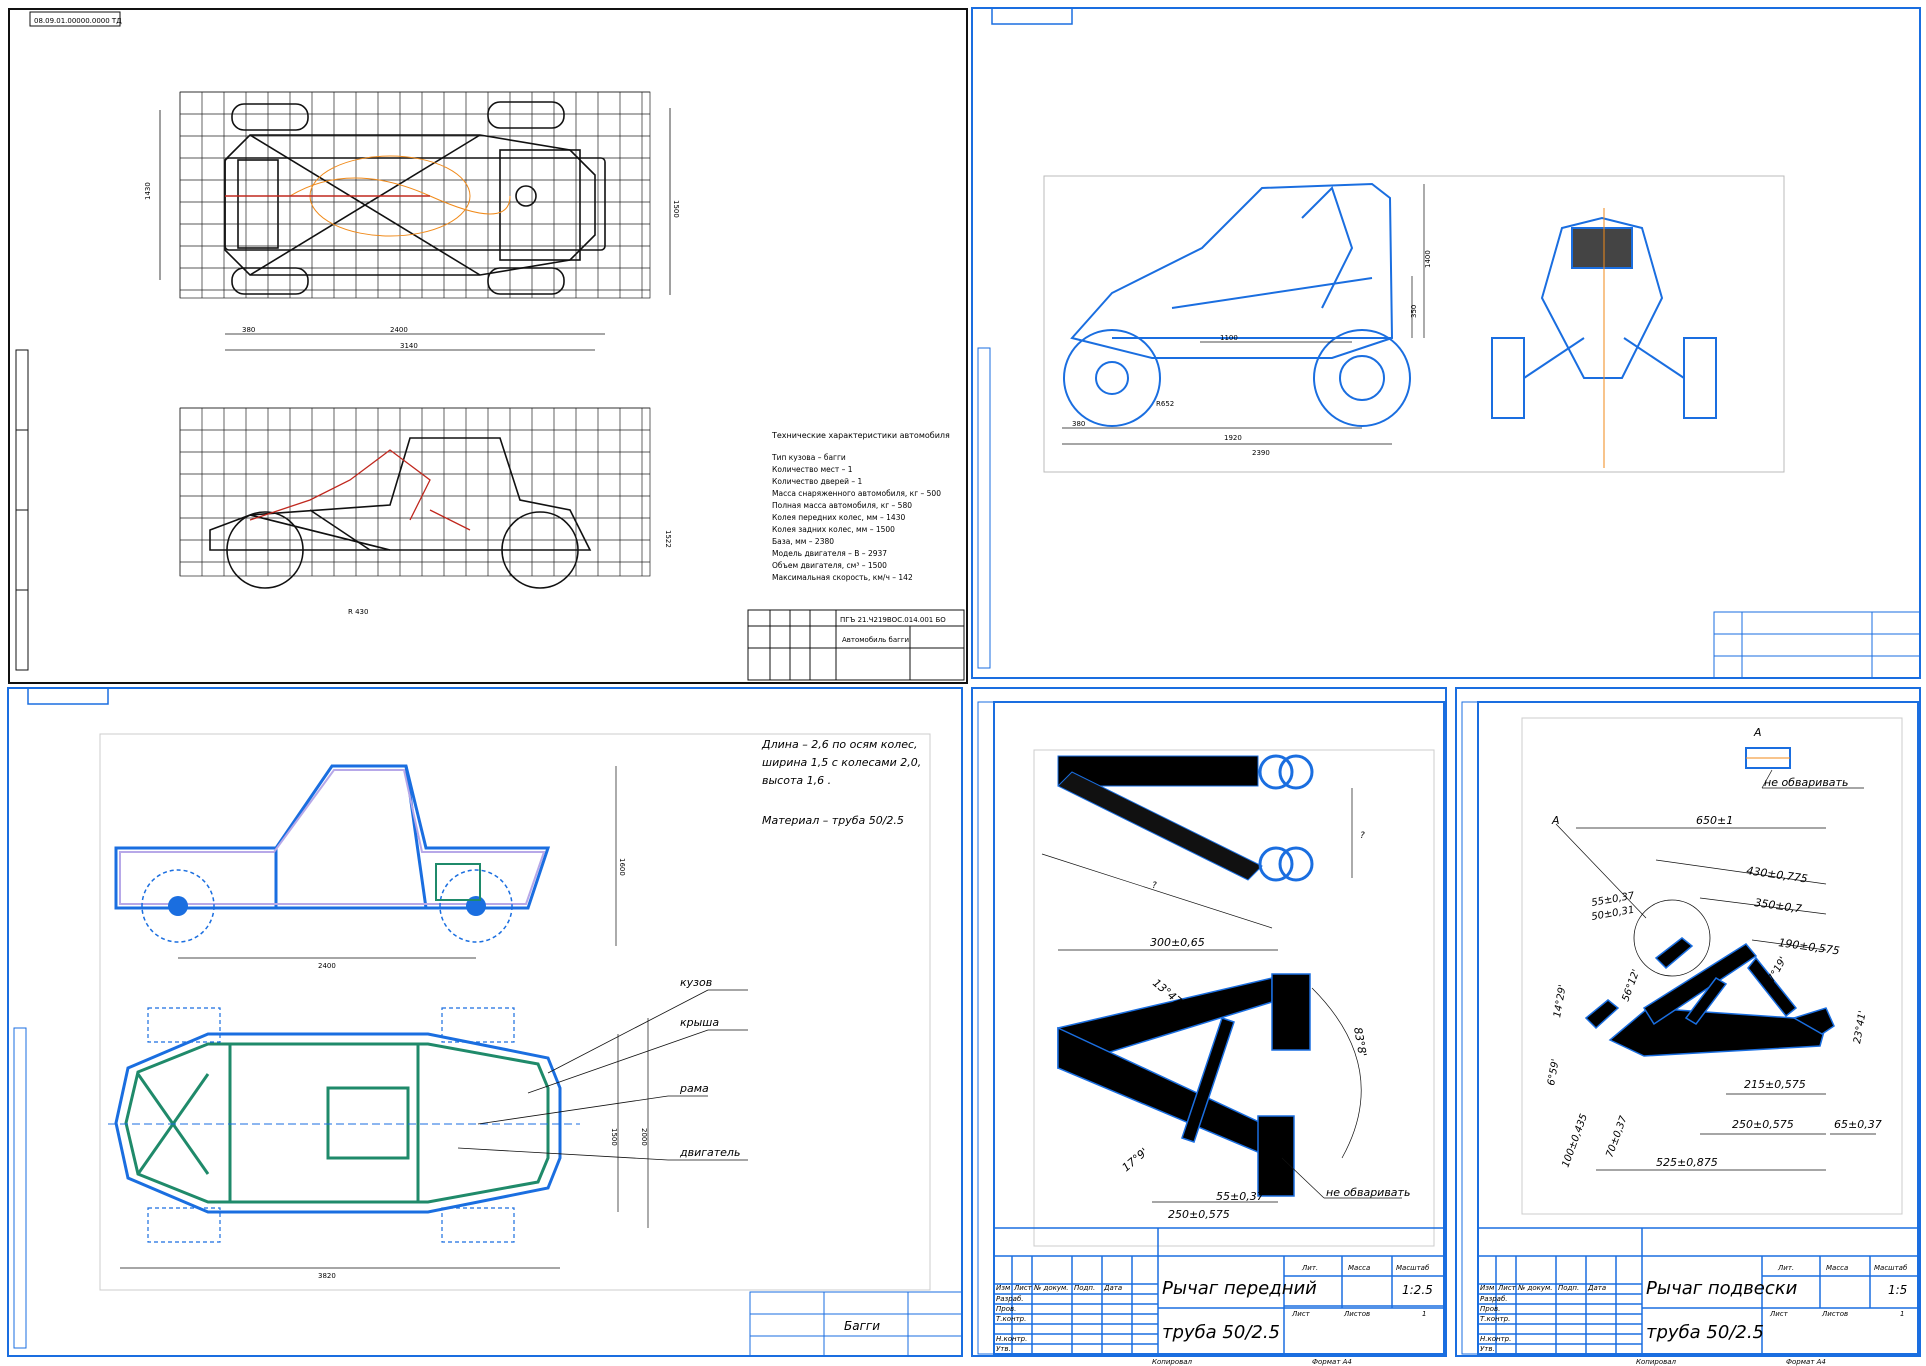 The width and height of the screenshot is (1926, 1366). I want to click on s5-podp: Подп., so click(1568, 1288).